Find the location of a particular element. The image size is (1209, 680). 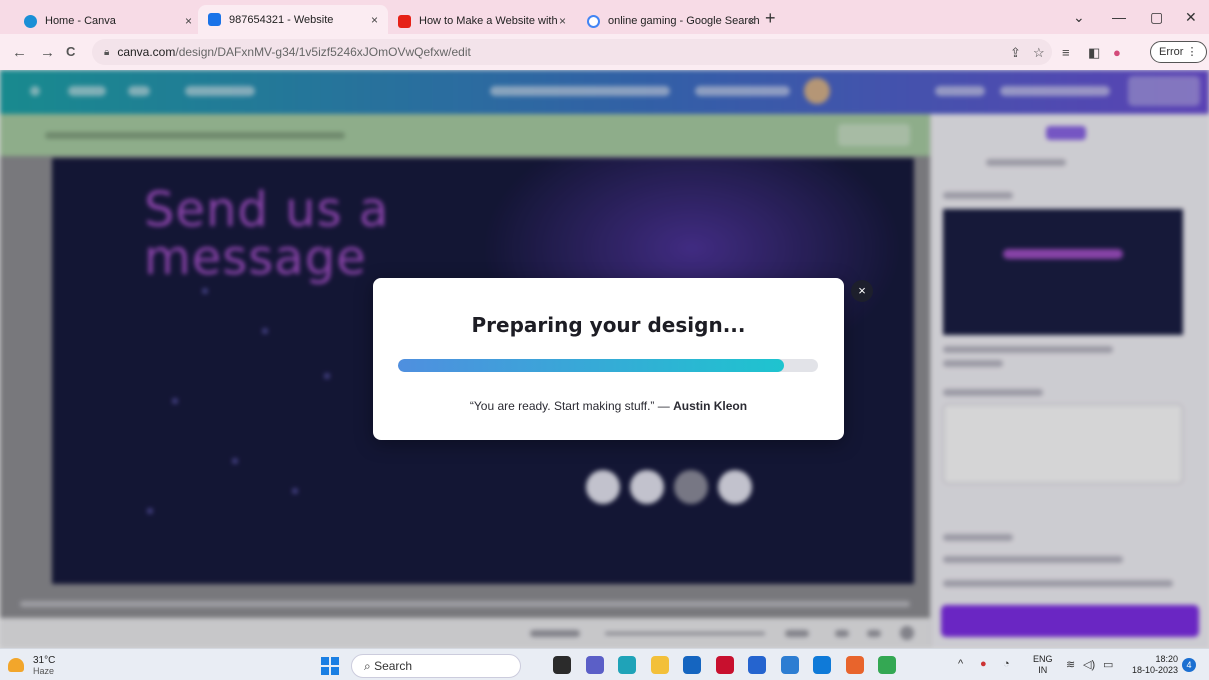

network-tray-icon: ◔ is located at coordinates (1006, 664).